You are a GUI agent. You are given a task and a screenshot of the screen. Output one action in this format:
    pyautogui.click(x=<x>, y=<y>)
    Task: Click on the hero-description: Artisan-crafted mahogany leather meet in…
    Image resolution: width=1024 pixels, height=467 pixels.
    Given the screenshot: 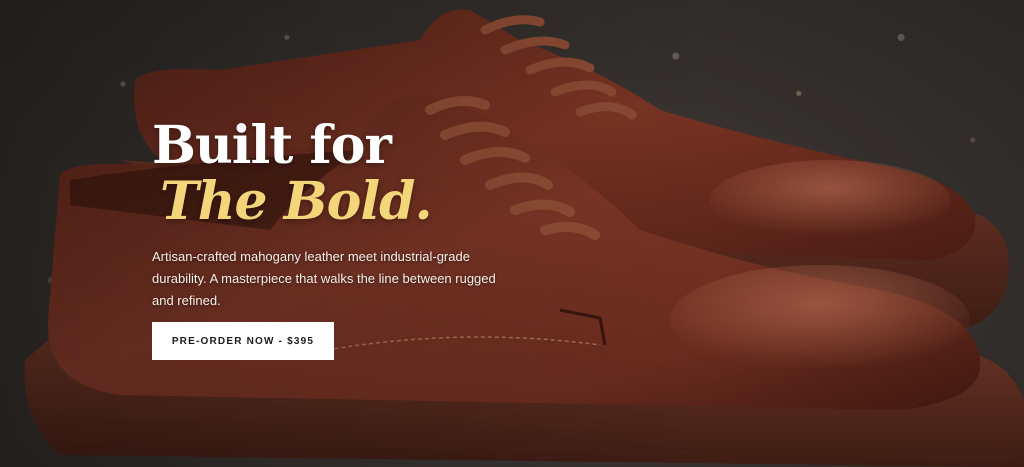 What is the action you would take?
    pyautogui.click(x=324, y=278)
    